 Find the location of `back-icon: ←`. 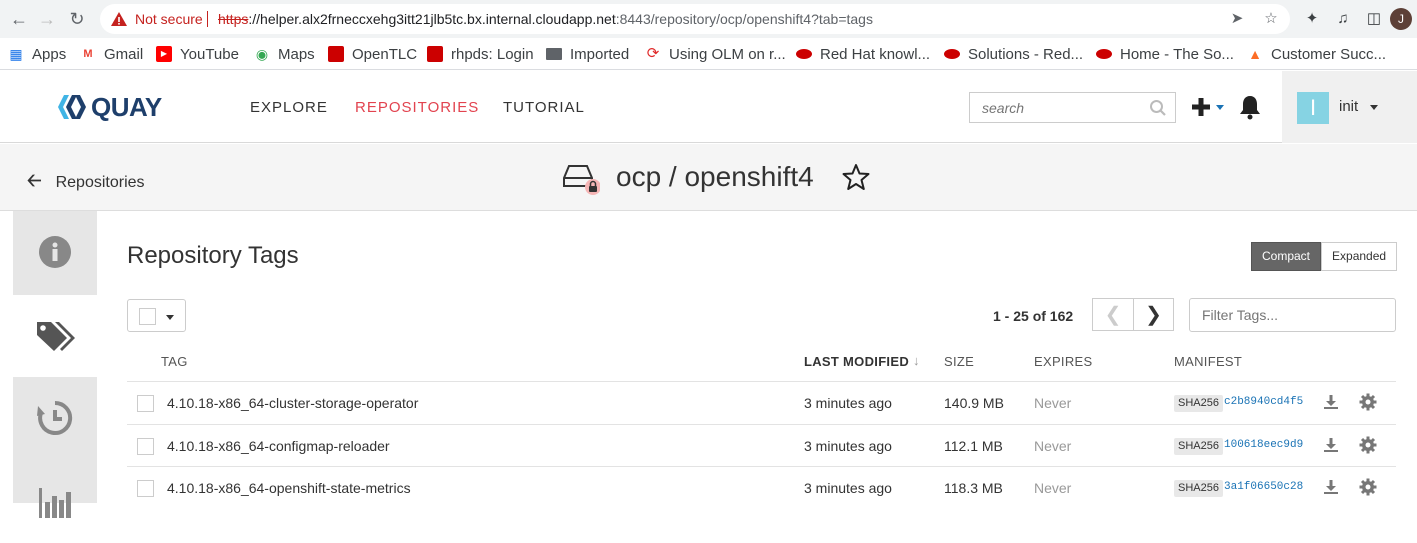

back-icon: ← is located at coordinates (19, 19).